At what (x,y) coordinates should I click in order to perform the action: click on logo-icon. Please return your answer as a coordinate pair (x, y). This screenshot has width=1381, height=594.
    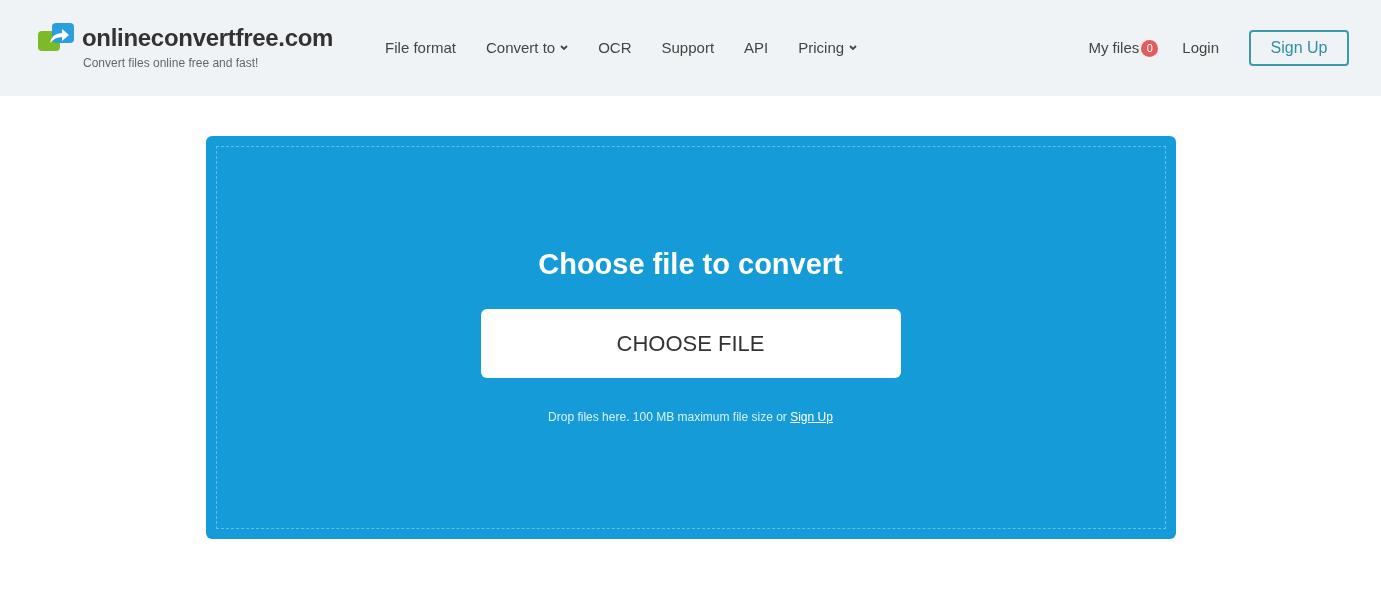
    Looking at the image, I should click on (57, 38).